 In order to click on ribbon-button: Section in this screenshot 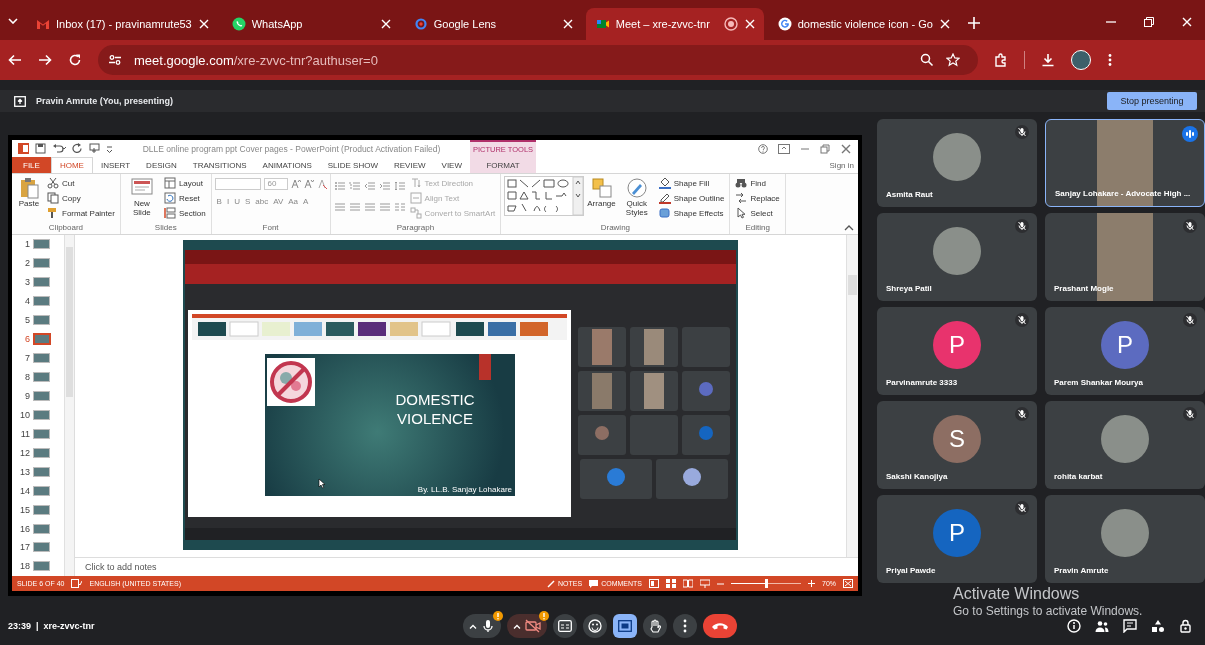, I will do `click(184, 213)`.